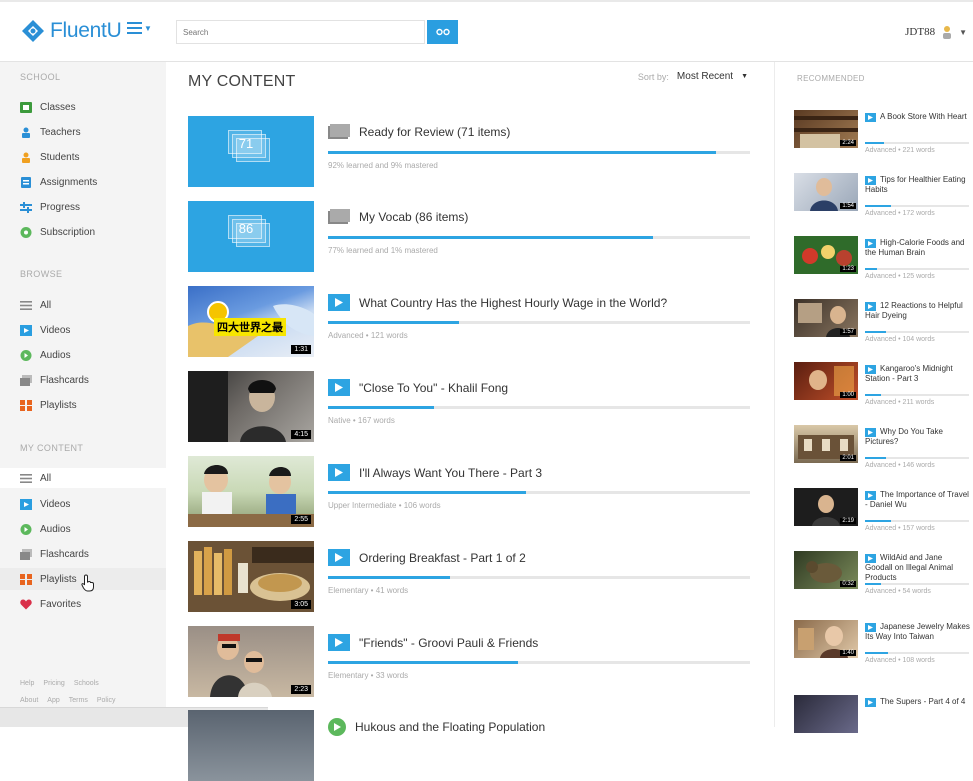  I want to click on footer-link-schools: Schools, so click(86, 683).